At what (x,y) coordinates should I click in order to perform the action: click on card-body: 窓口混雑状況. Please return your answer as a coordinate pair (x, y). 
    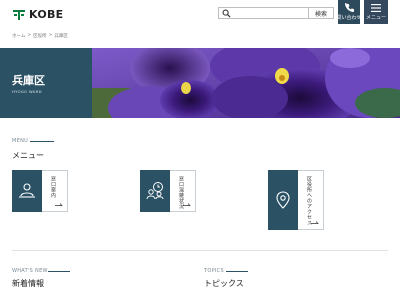
    Looking at the image, I should click on (183, 191).